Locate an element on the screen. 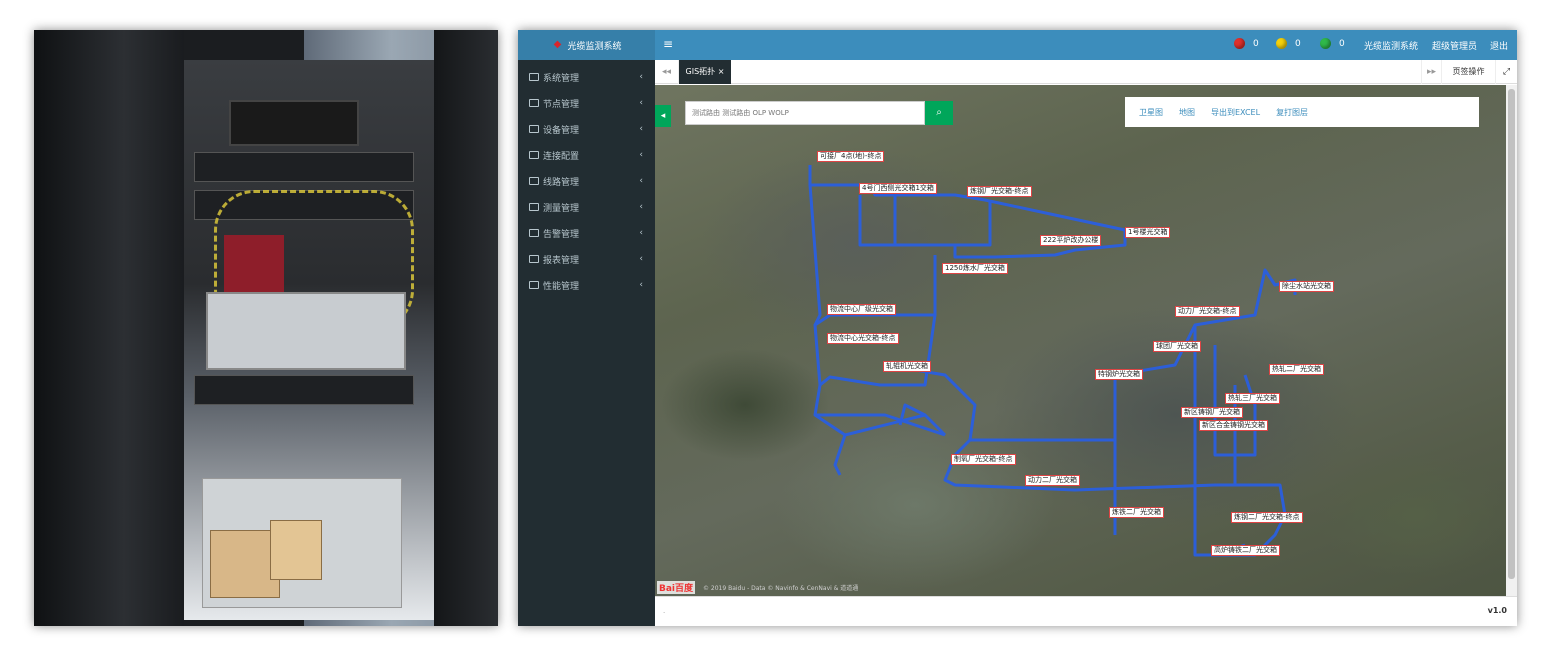 Image resolution: width=1553 pixels, height=656 pixels. map-node-label: 可接厂4点(地)-终点 is located at coordinates (851, 156).